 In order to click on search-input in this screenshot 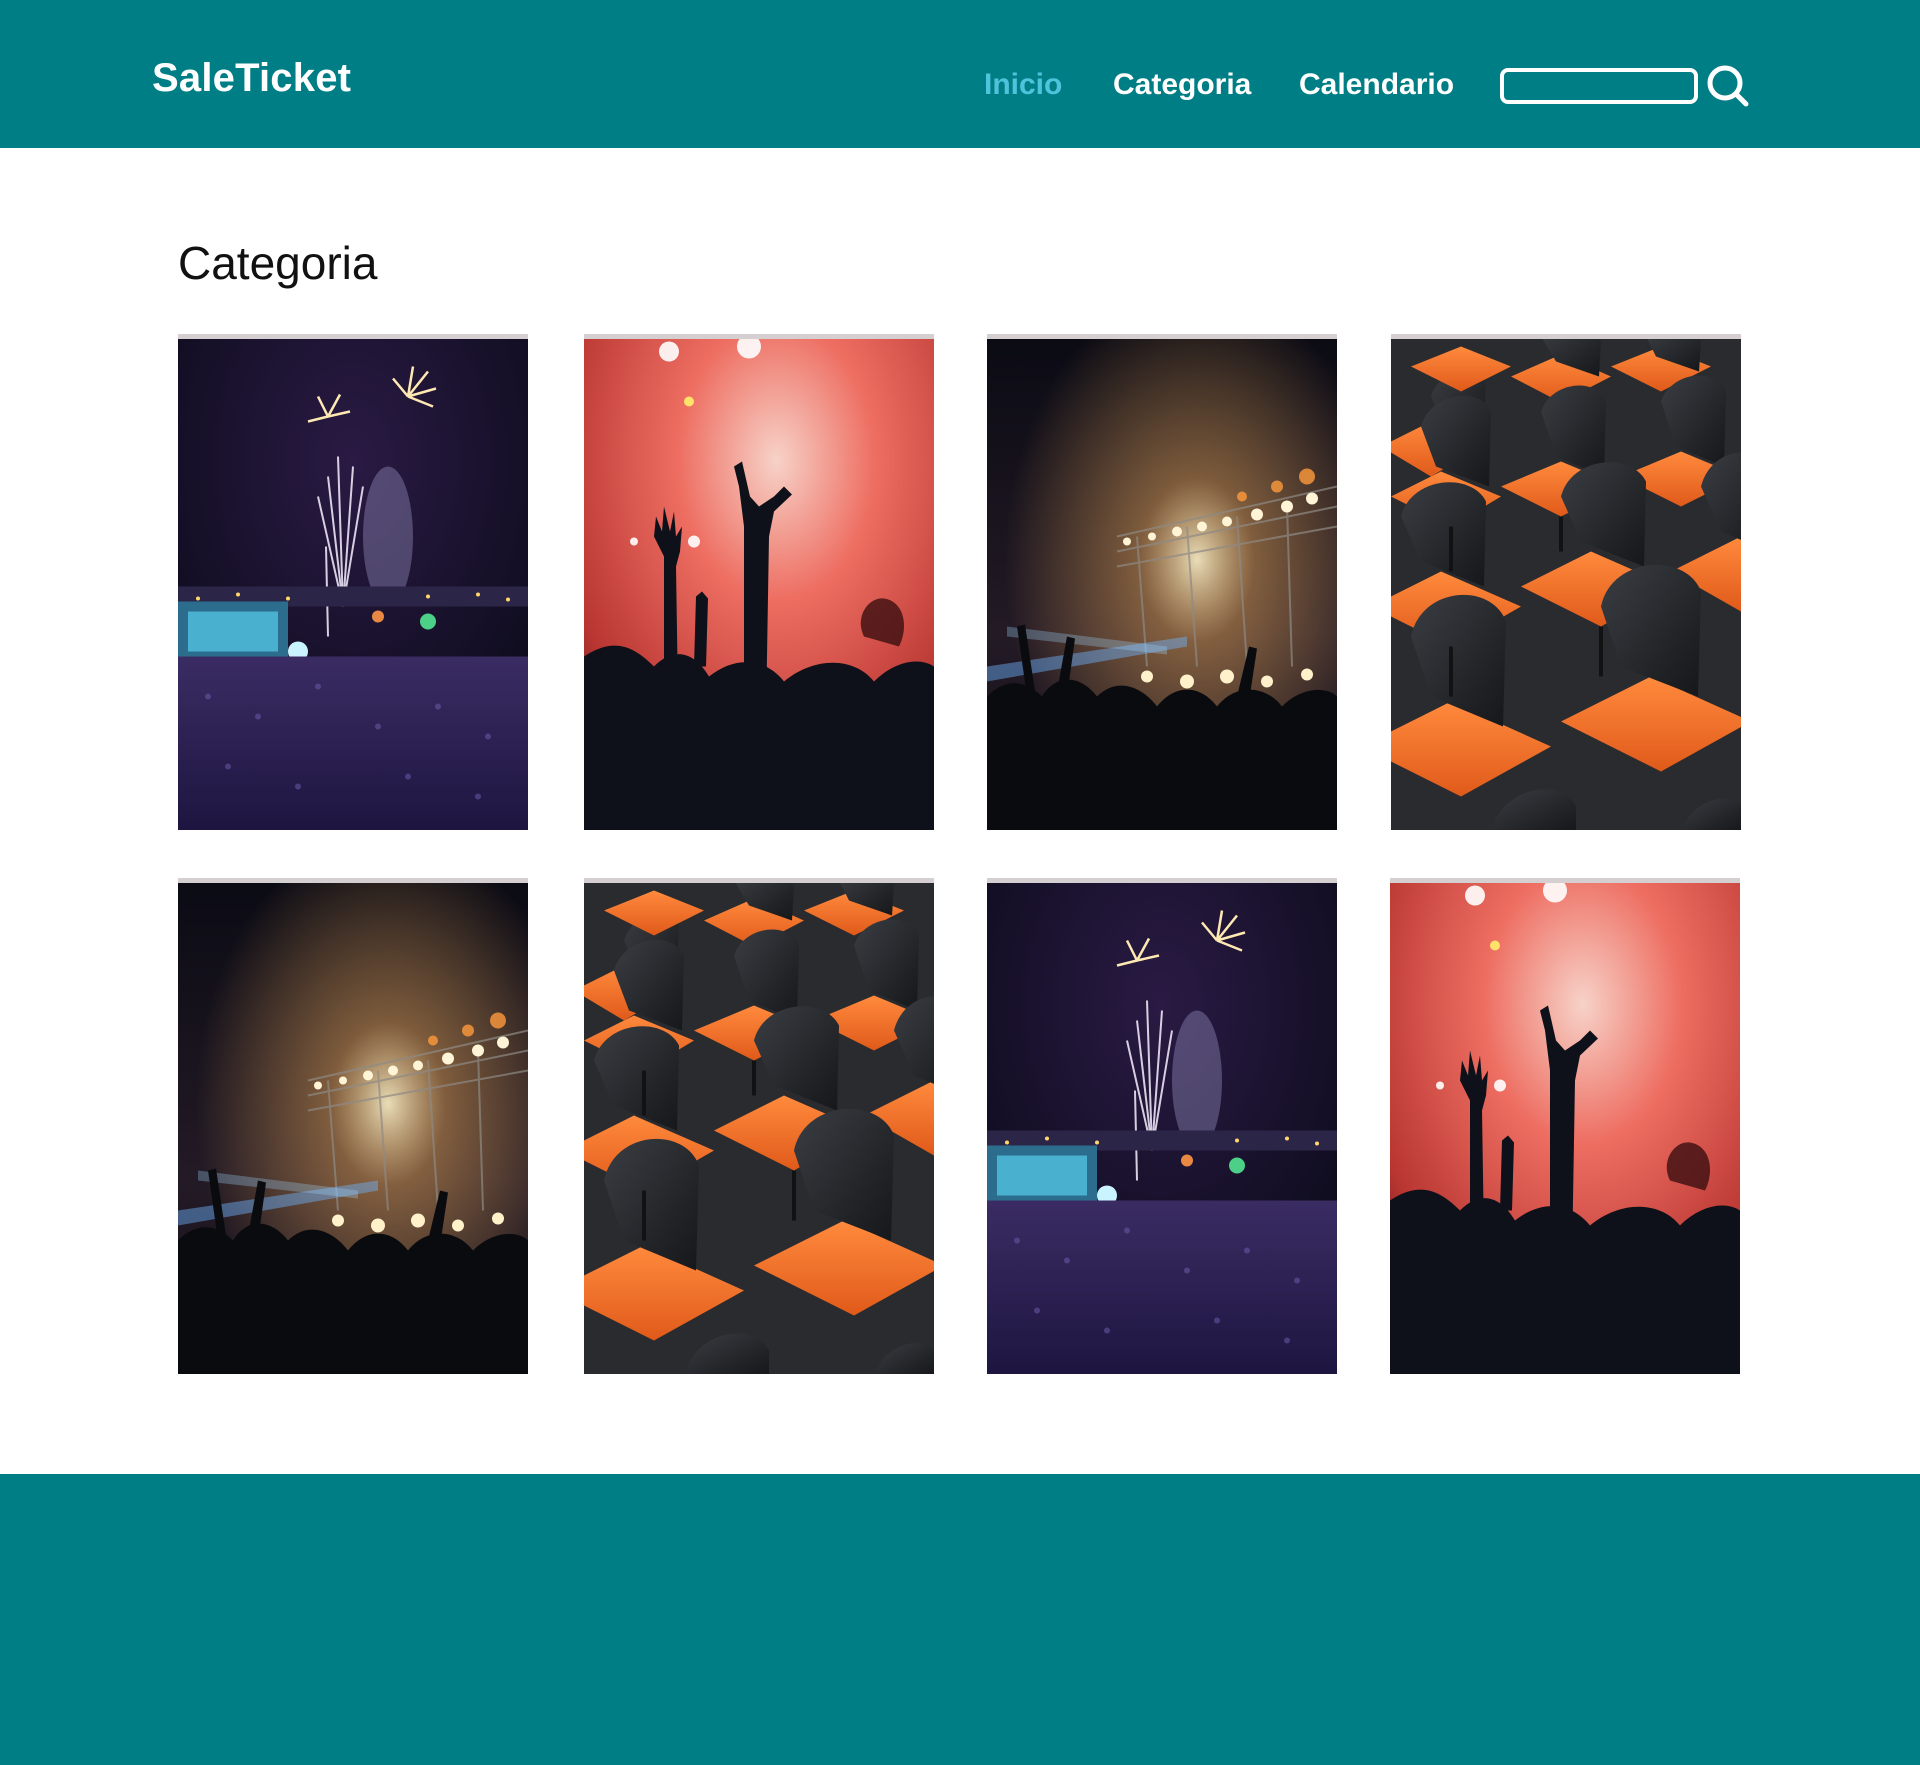, I will do `click(1599, 86)`.